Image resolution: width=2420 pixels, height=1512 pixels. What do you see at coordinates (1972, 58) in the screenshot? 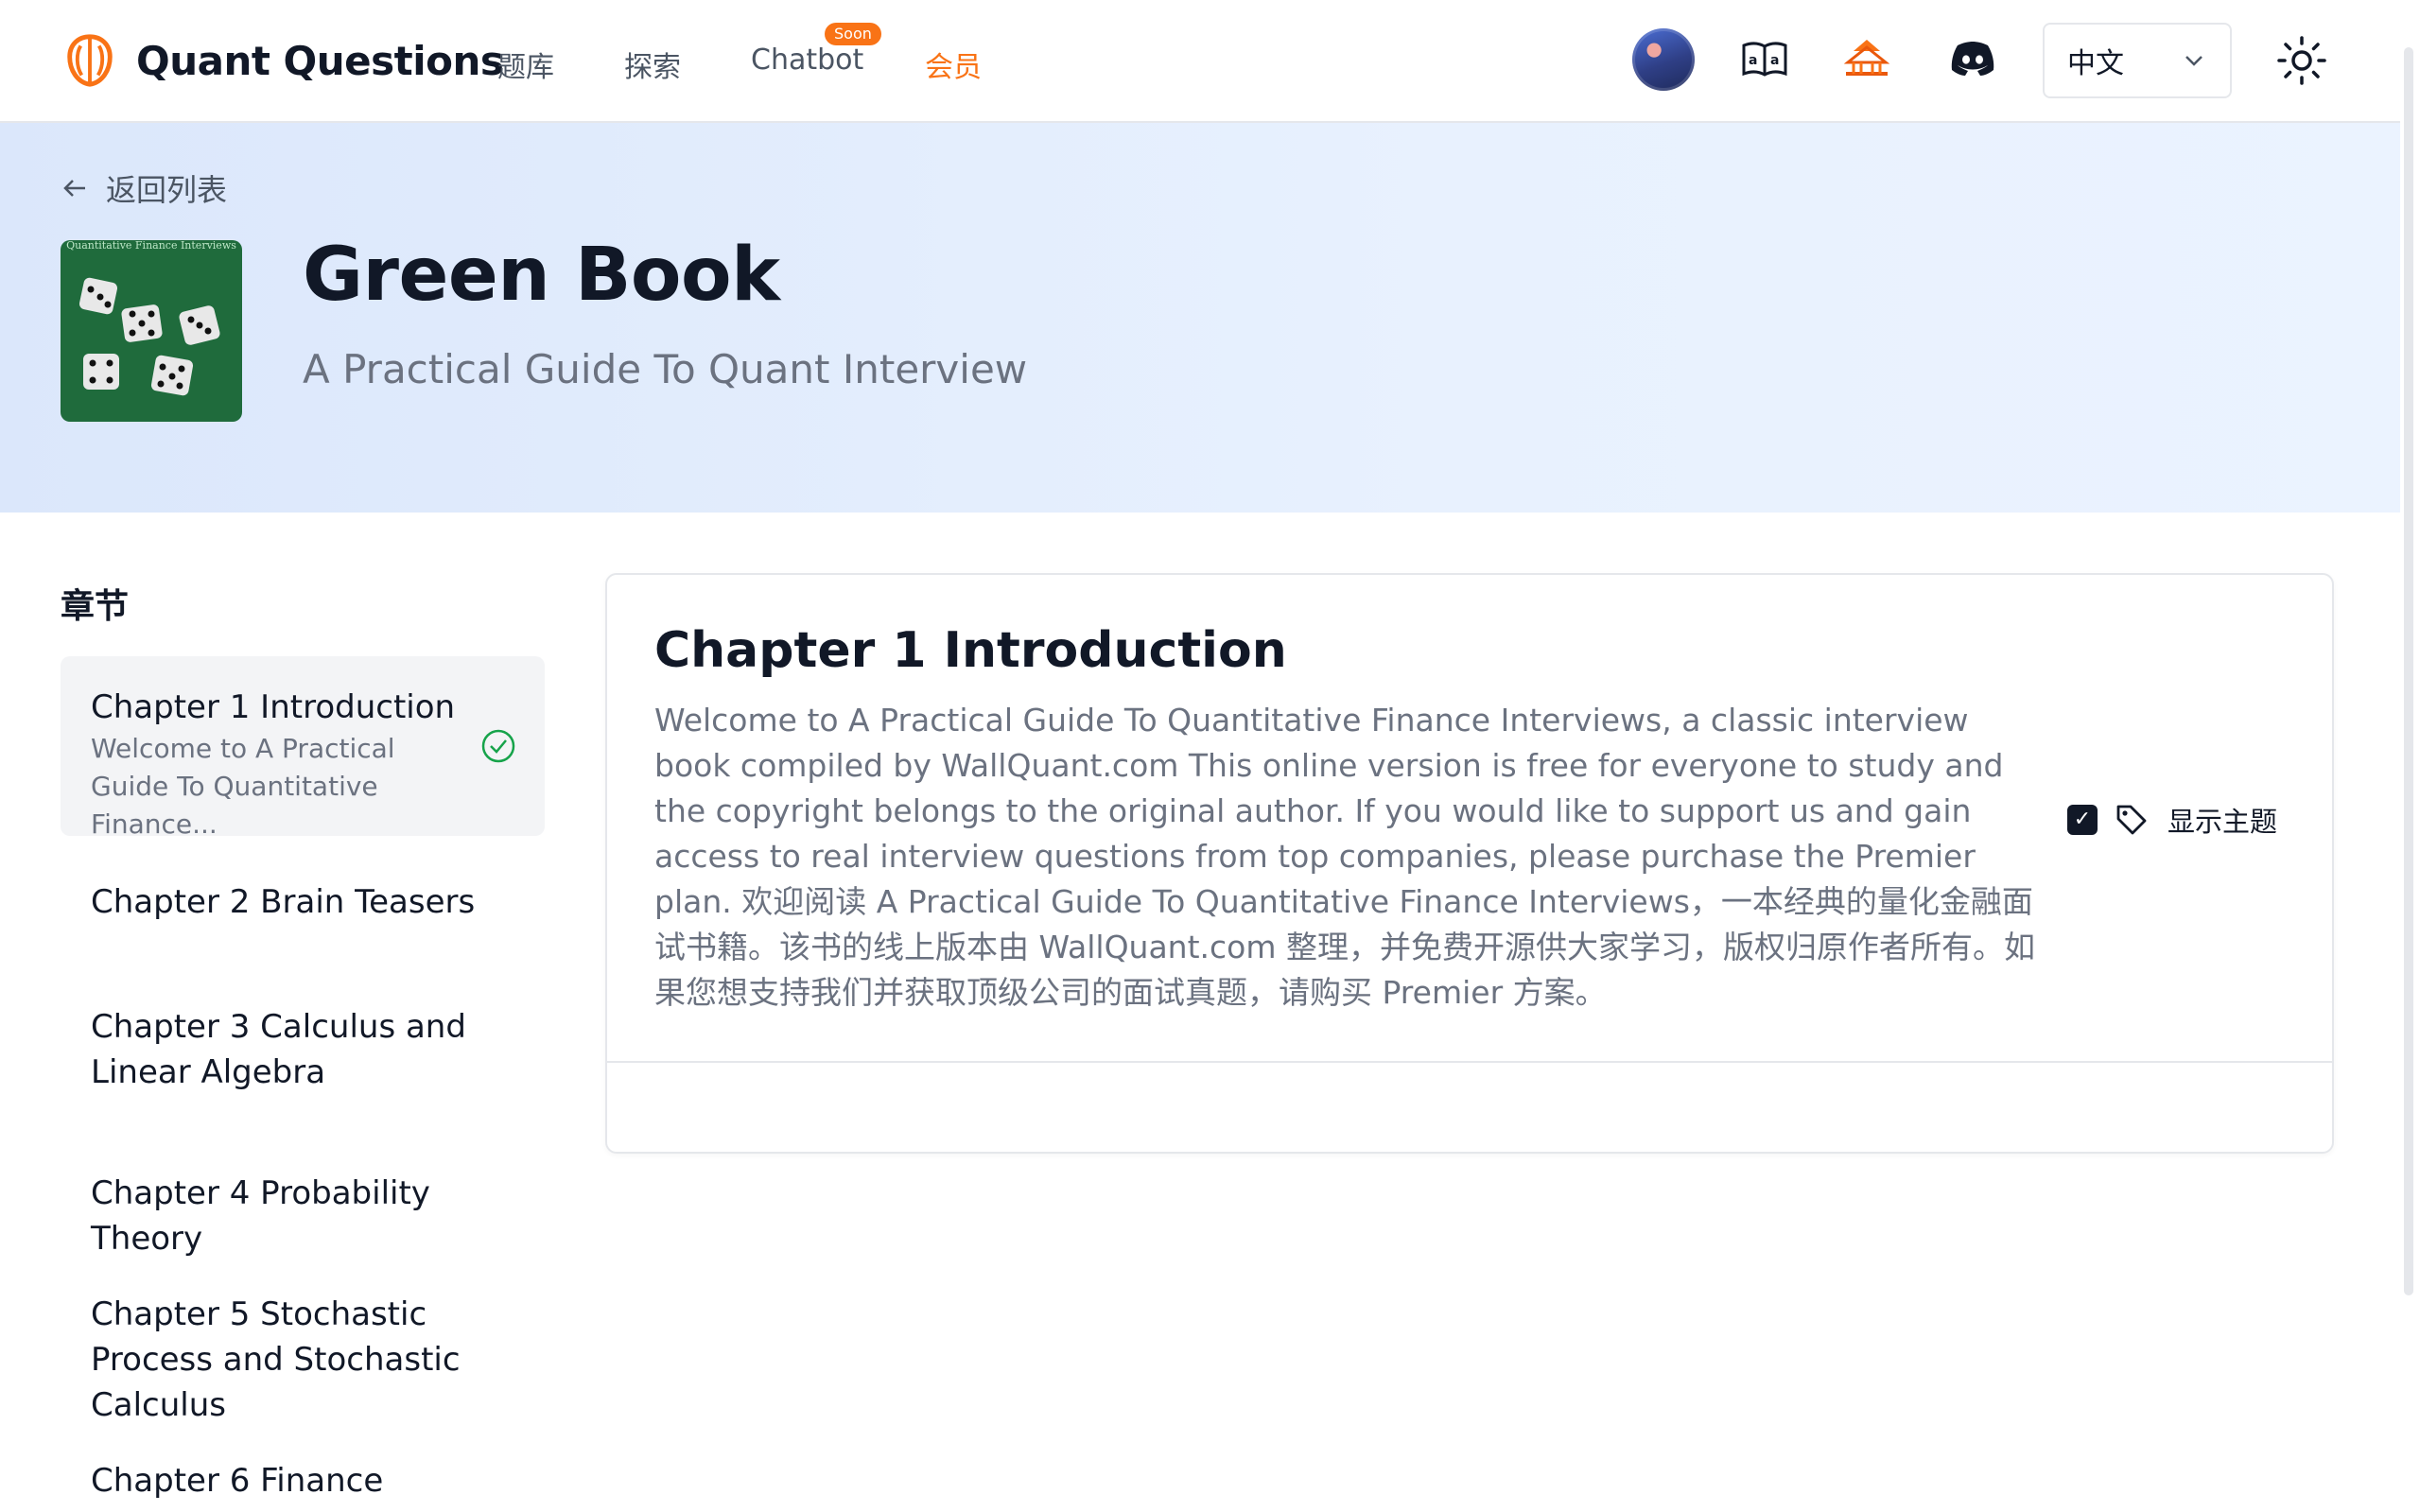
I see `discord-icon` at bounding box center [1972, 58].